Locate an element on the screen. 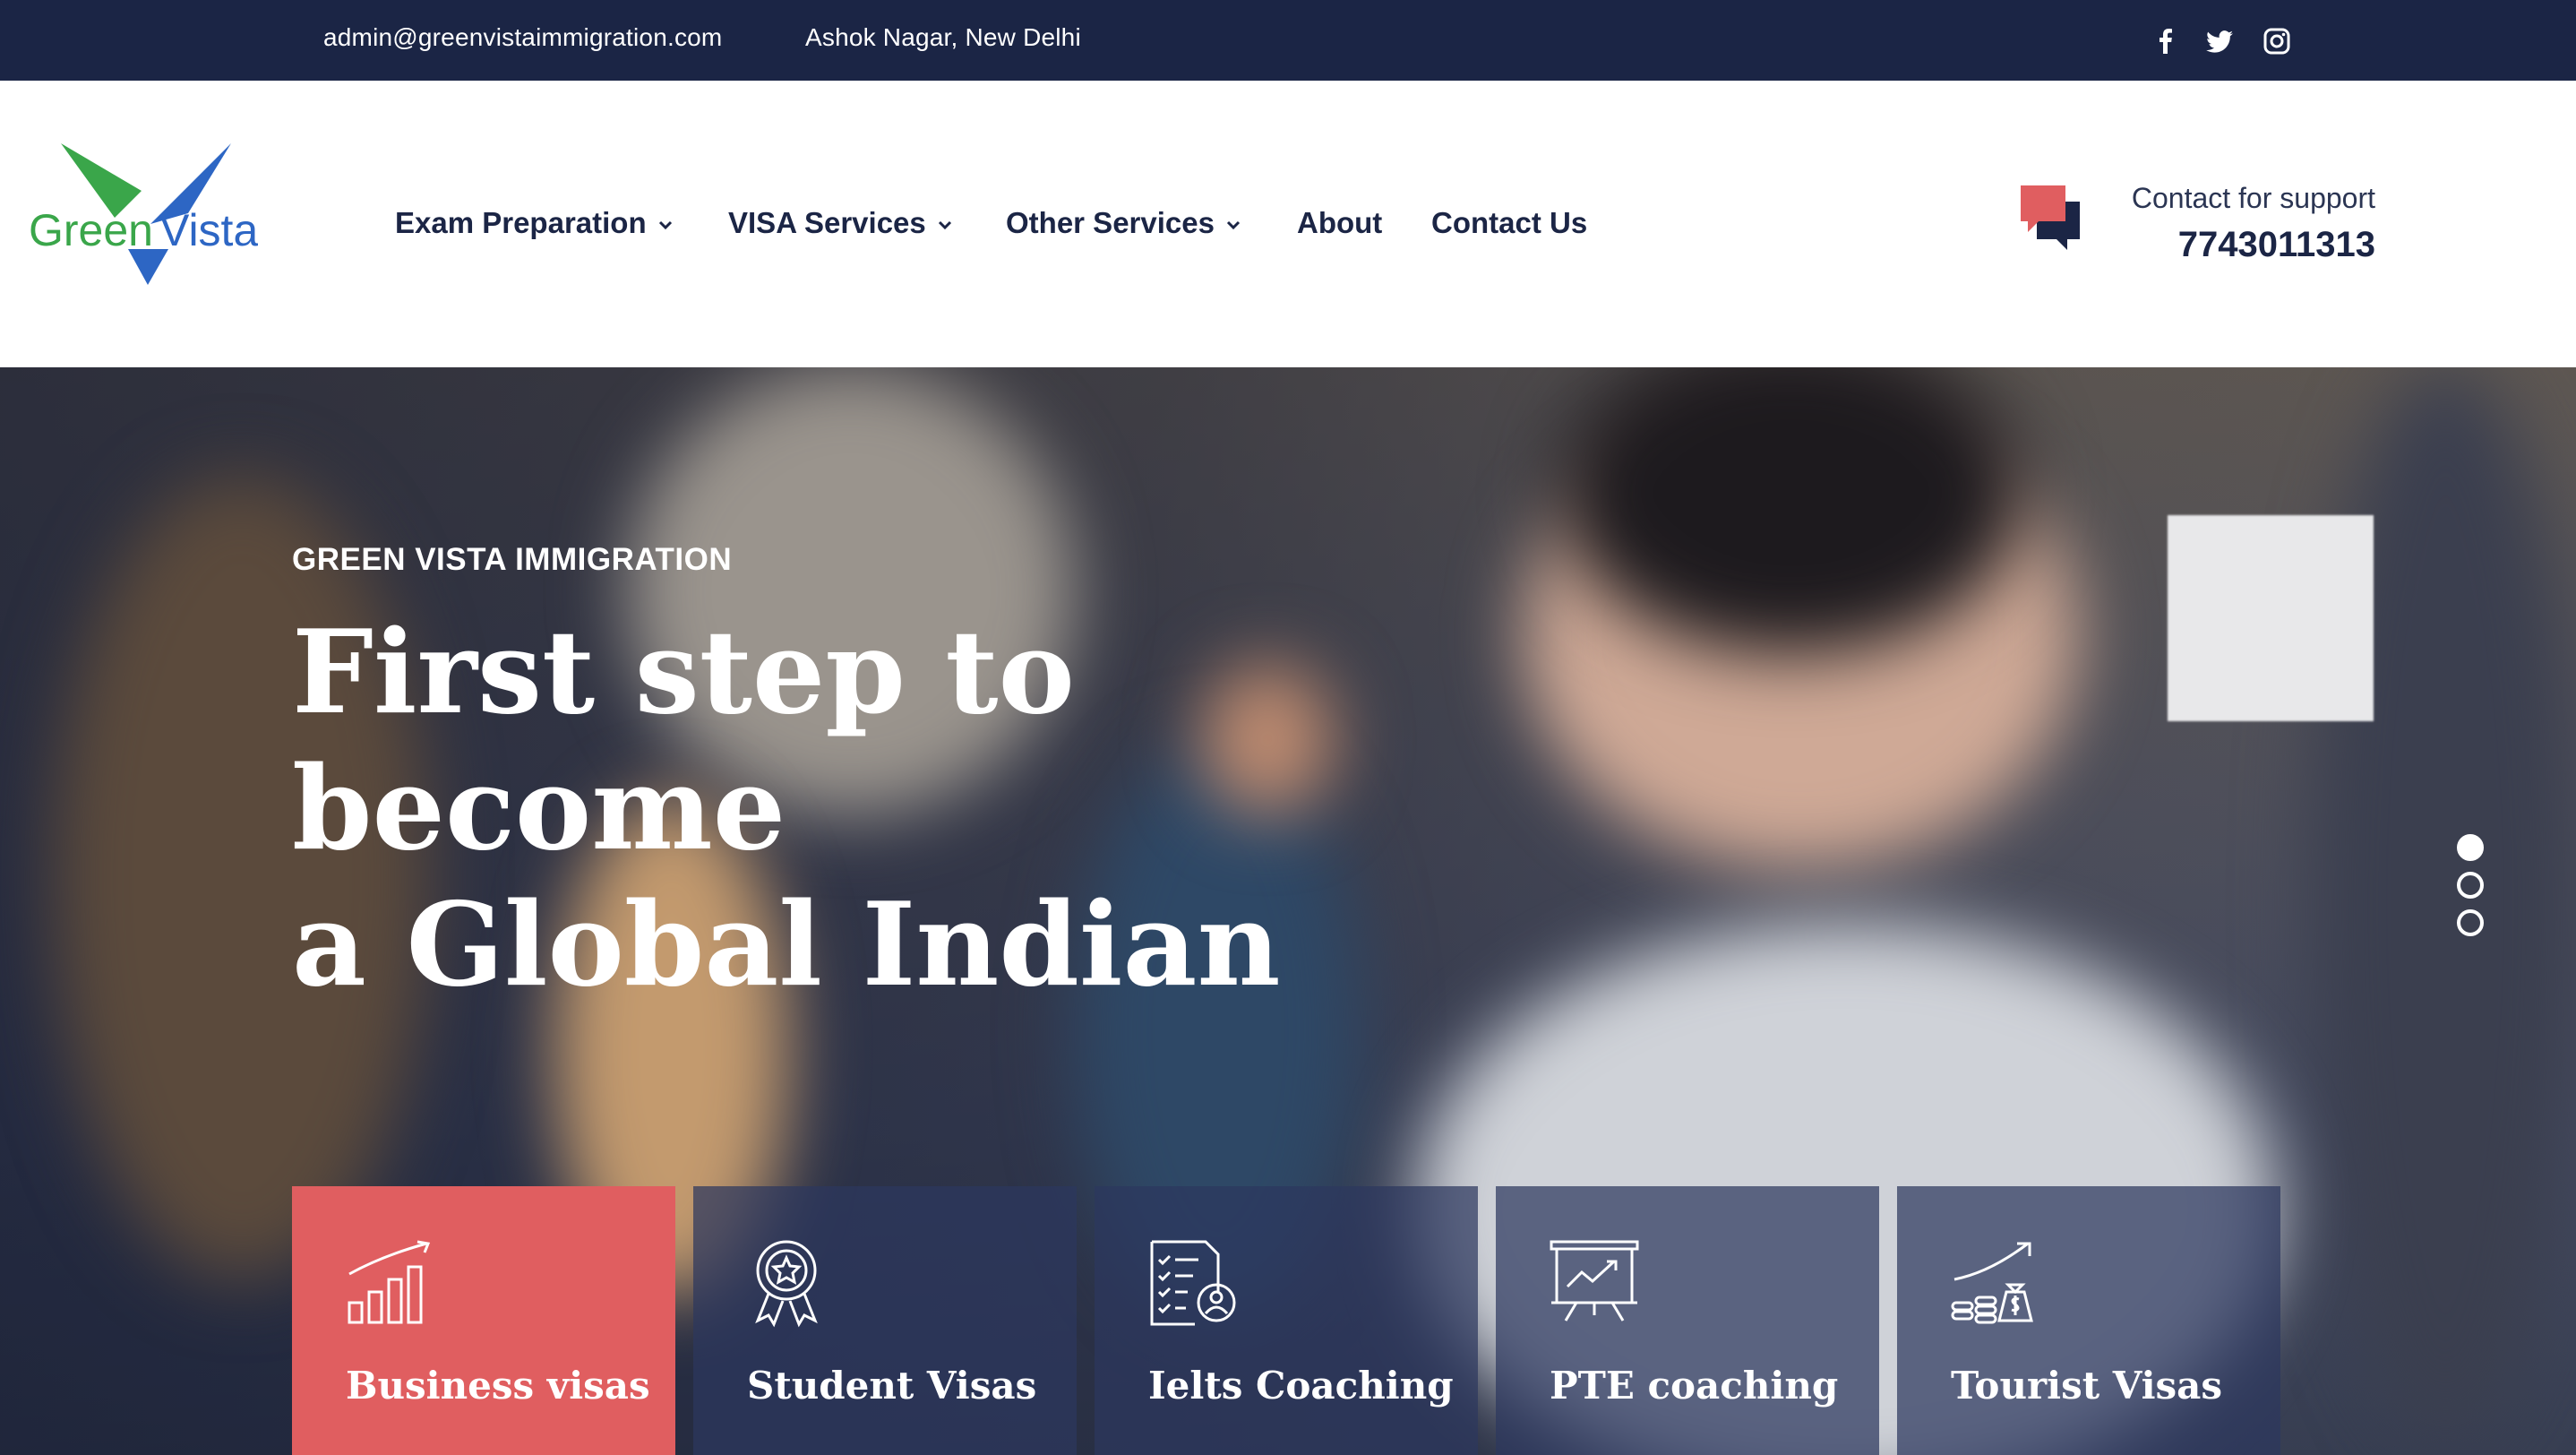  bar-chart-icon is located at coordinates (389, 1282).